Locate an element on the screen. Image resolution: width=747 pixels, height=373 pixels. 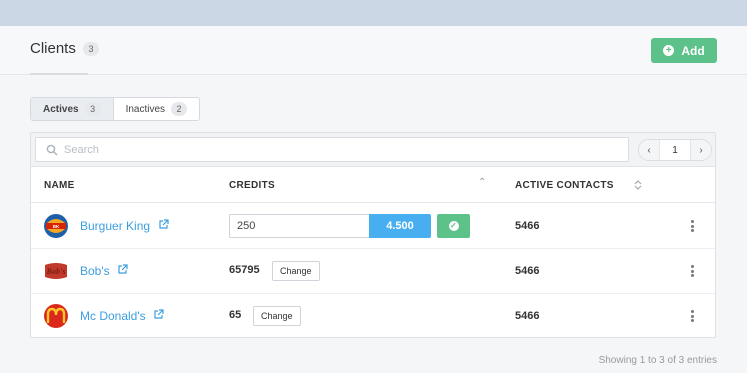
credits-total: 4.500 is located at coordinates (400, 226).